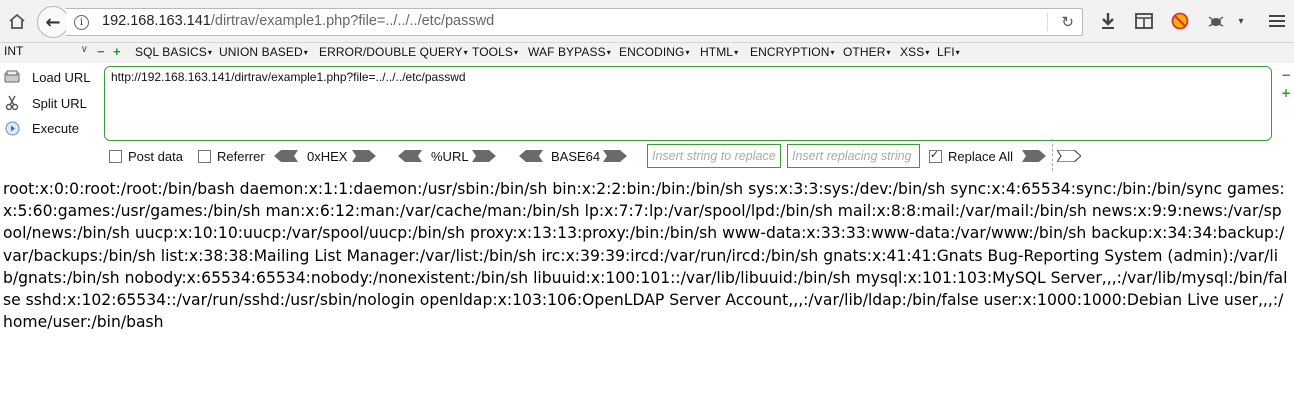 The image size is (1294, 415). Describe the element at coordinates (714, 156) in the screenshot. I see `replace-string-input` at that location.